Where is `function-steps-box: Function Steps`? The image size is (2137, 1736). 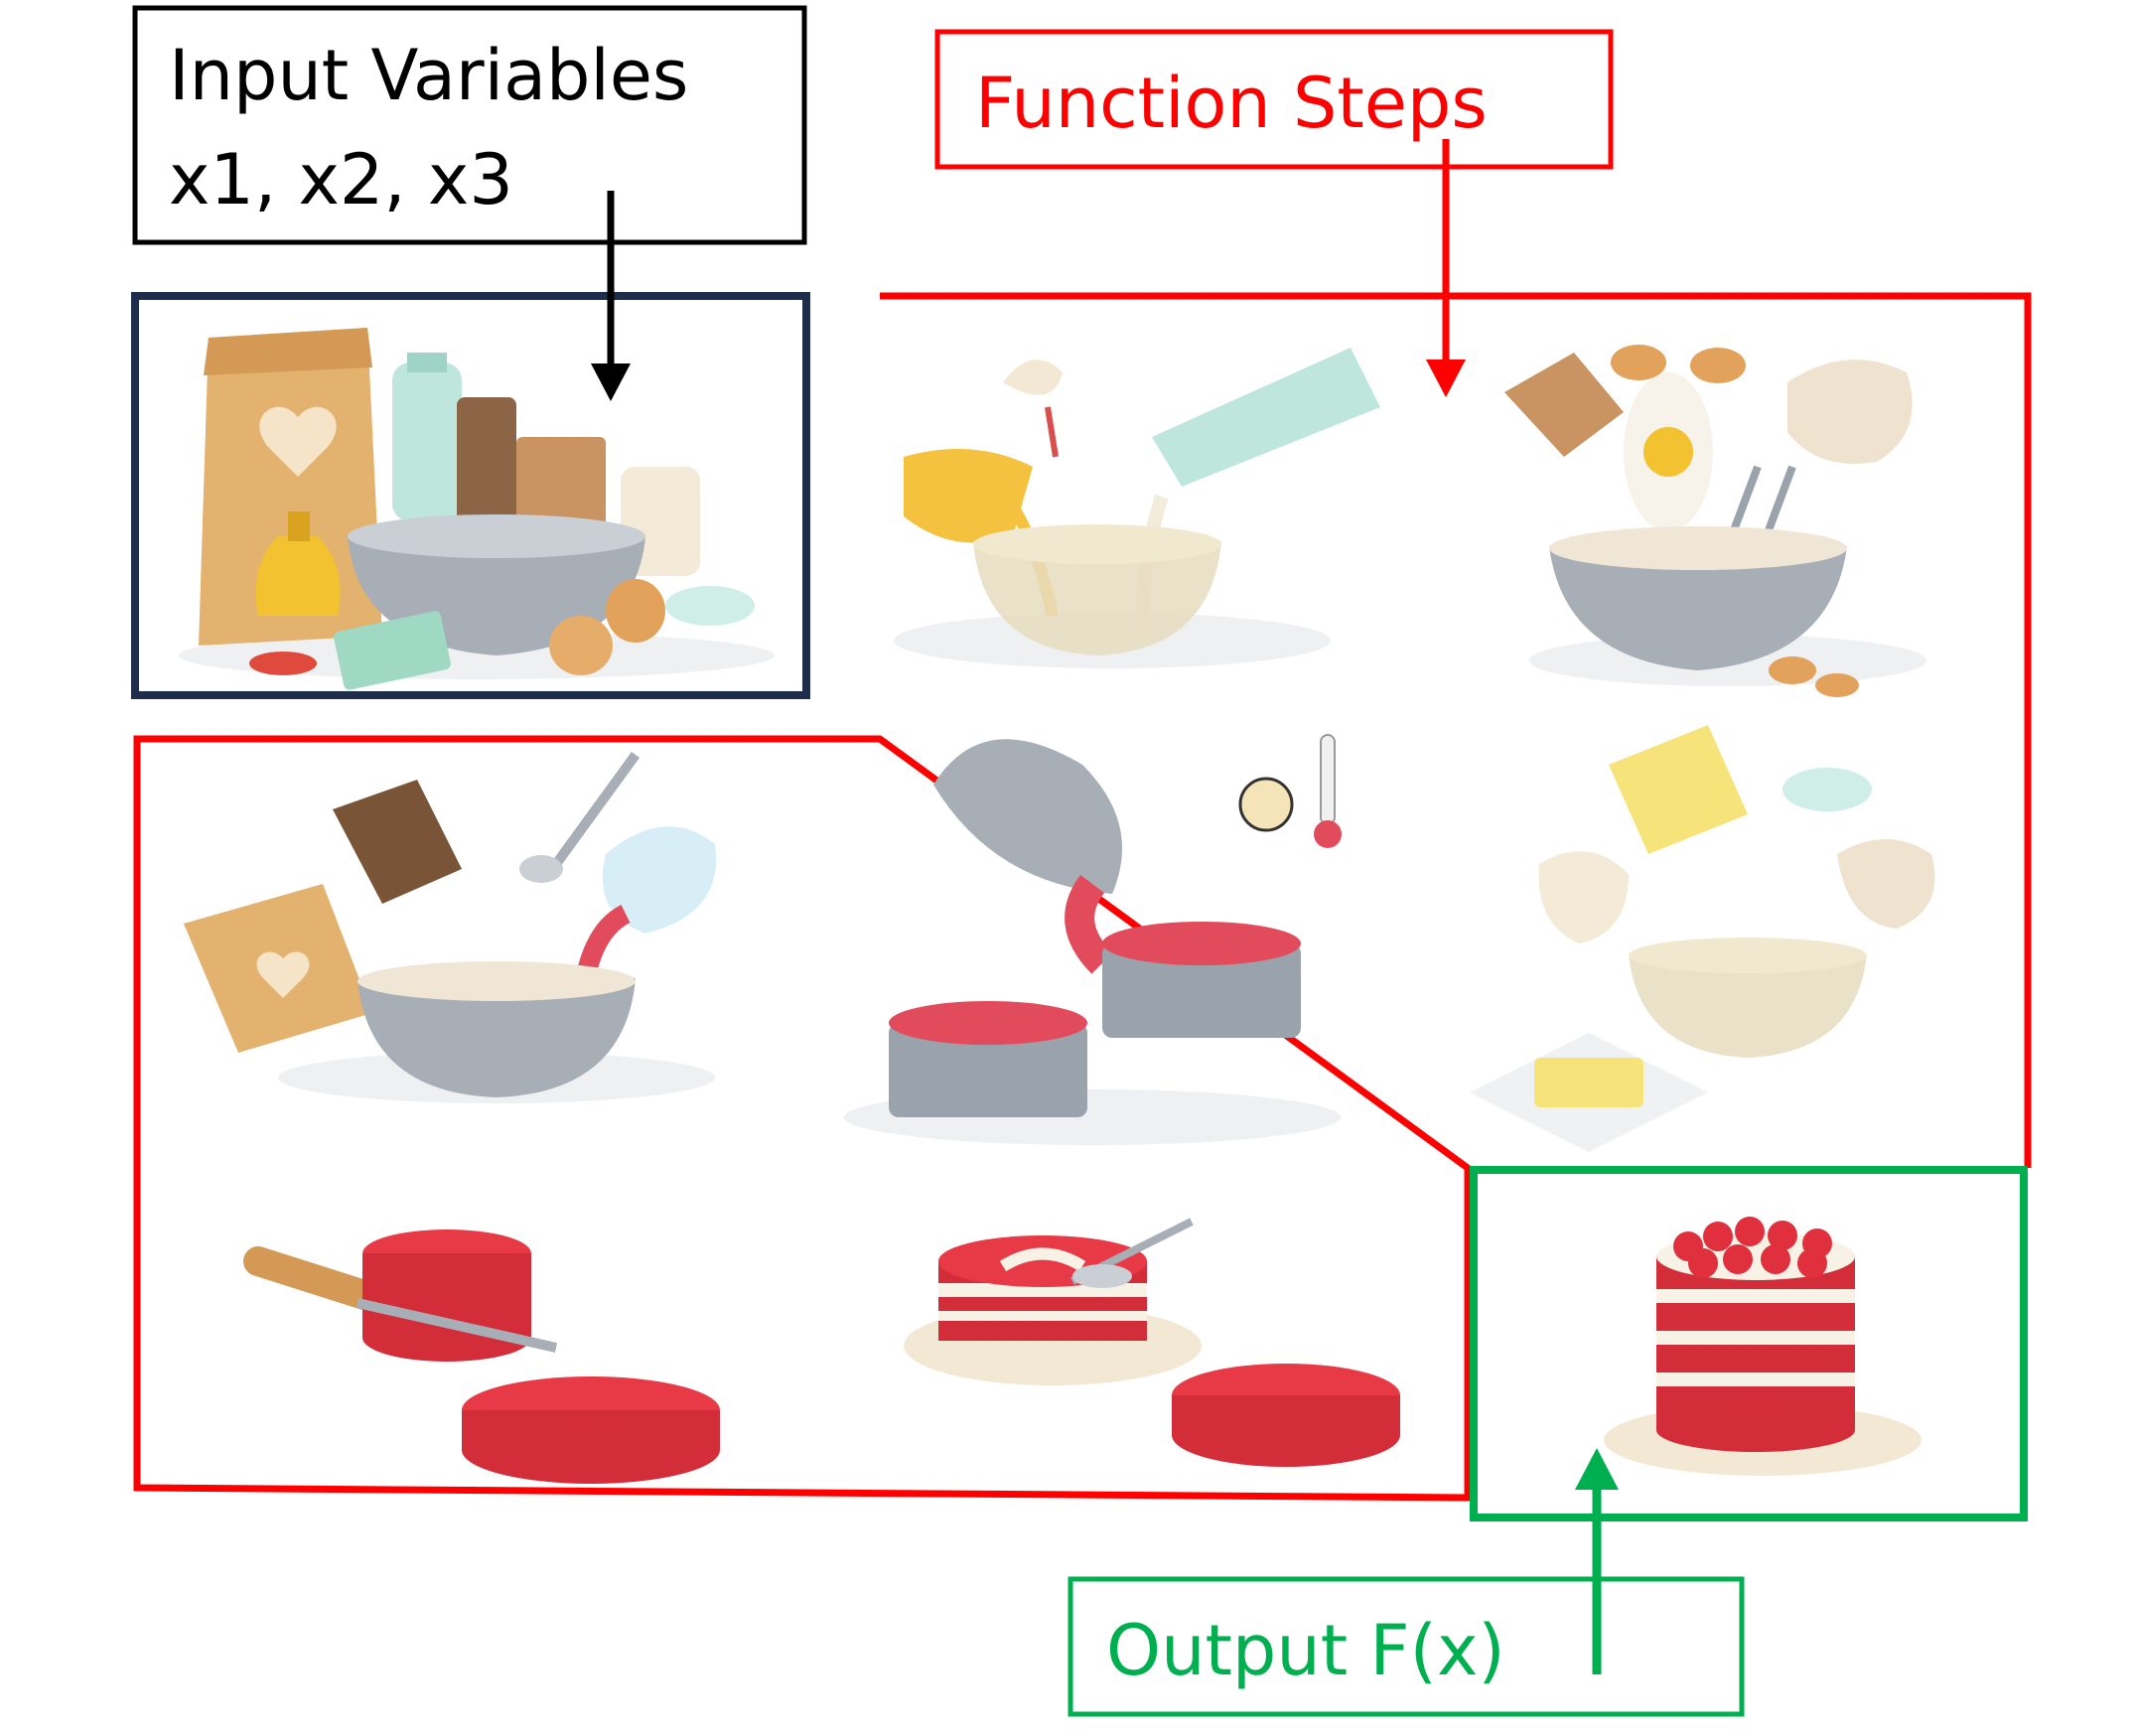 function-steps-box: Function Steps is located at coordinates (1274, 99).